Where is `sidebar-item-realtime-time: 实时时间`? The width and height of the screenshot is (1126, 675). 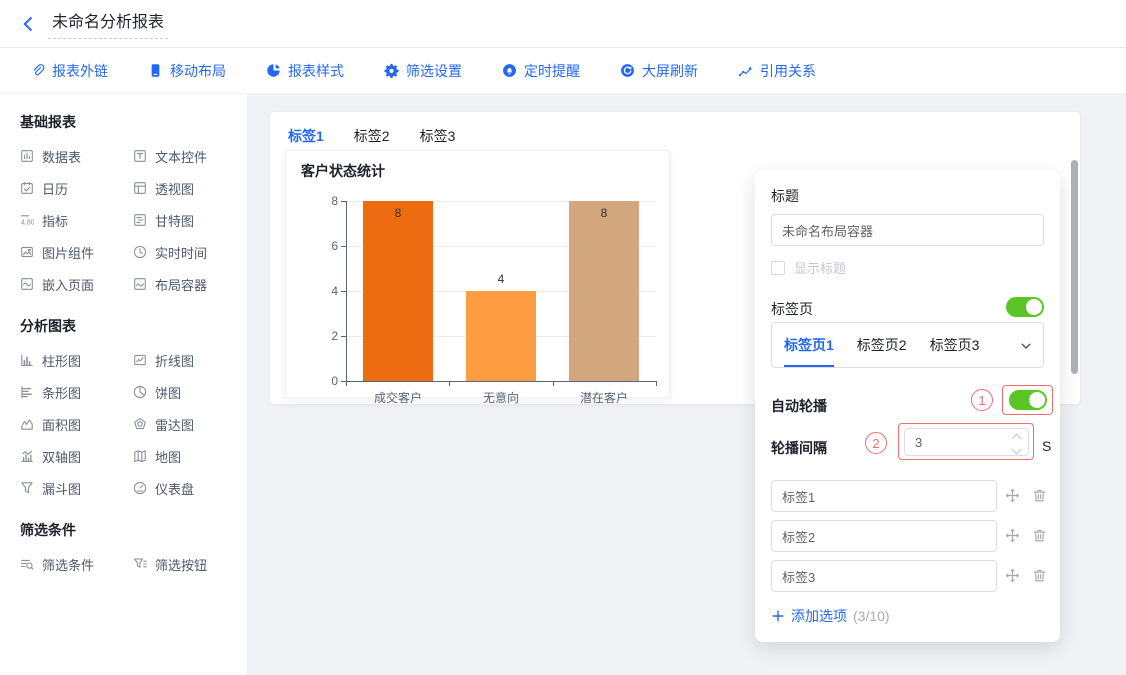
sidebar-item-realtime-time: 实时时间 is located at coordinates (183, 252).